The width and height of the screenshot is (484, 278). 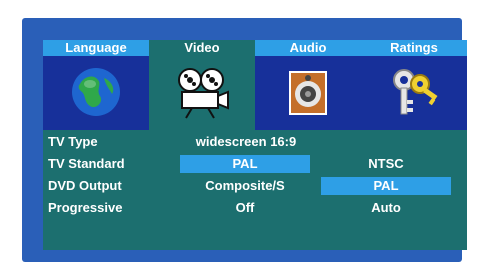 I want to click on tab-ratings: Ratings, so click(x=414, y=85).